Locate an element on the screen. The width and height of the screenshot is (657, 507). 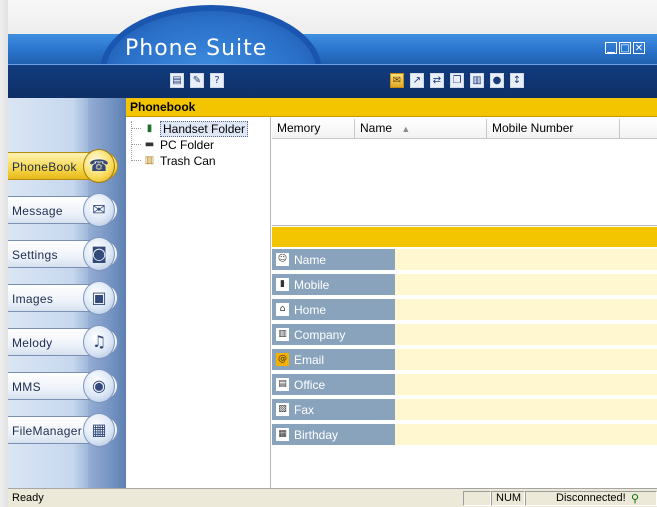
status-text: Ready is located at coordinates (28, 498).